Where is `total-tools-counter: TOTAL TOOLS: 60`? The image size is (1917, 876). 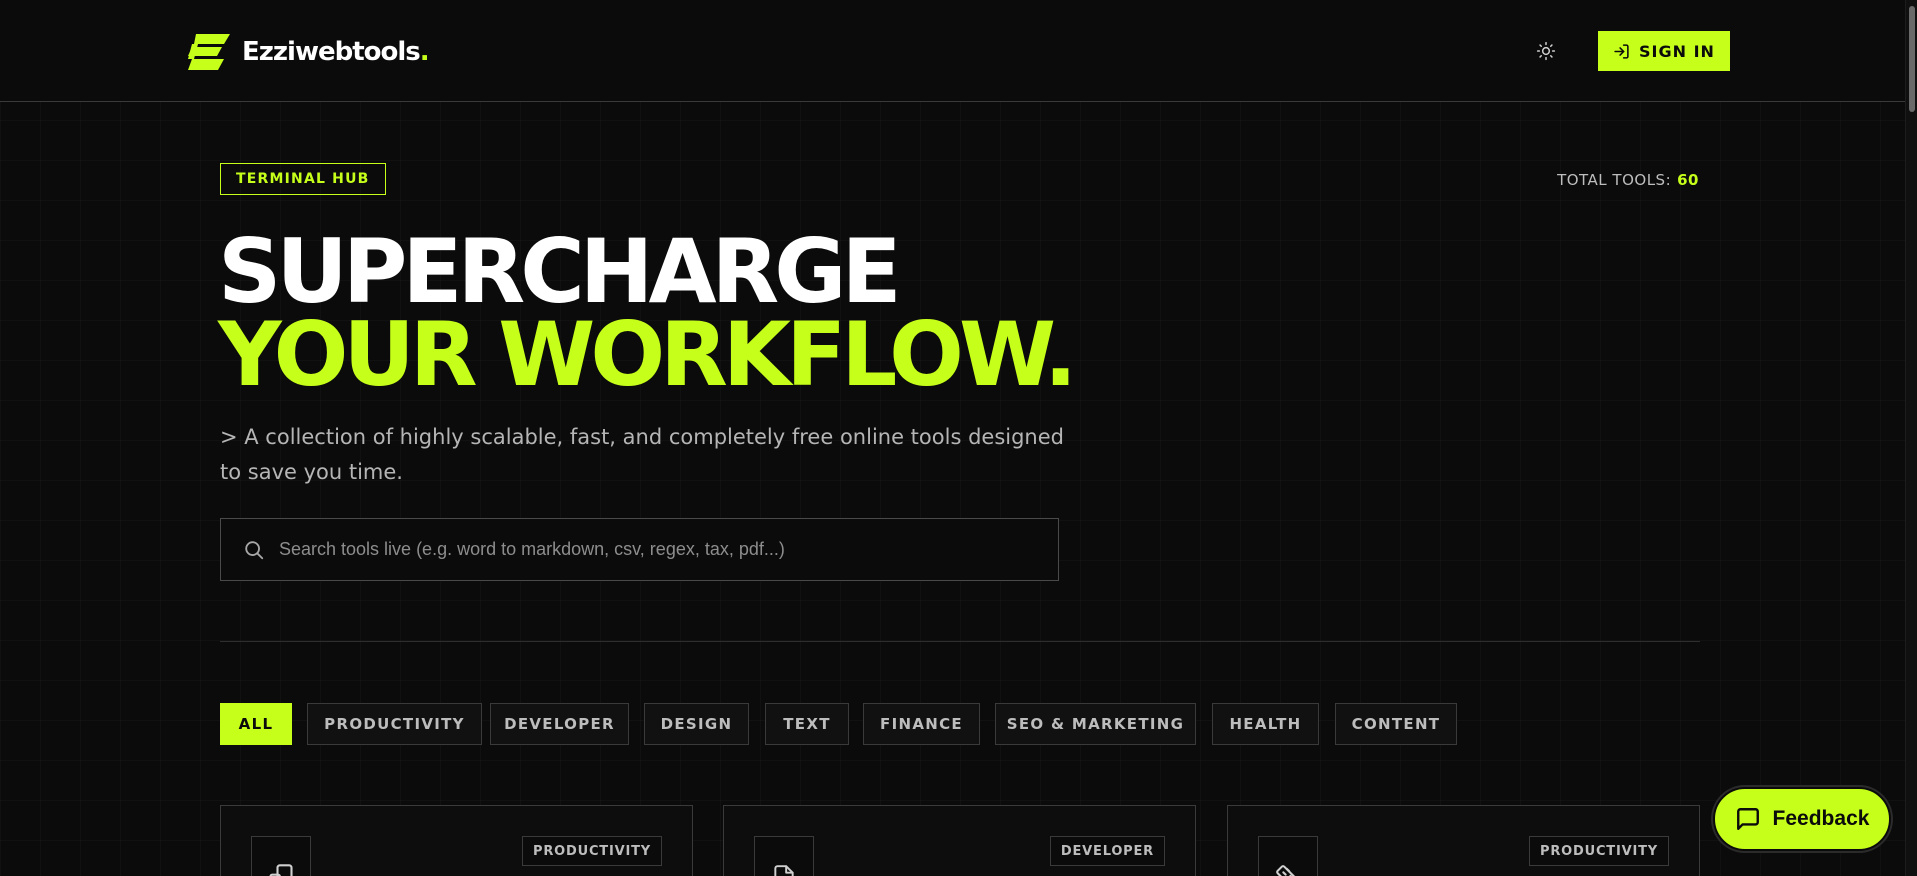
total-tools-counter: TOTAL TOOLS: 60 is located at coordinates (1628, 180).